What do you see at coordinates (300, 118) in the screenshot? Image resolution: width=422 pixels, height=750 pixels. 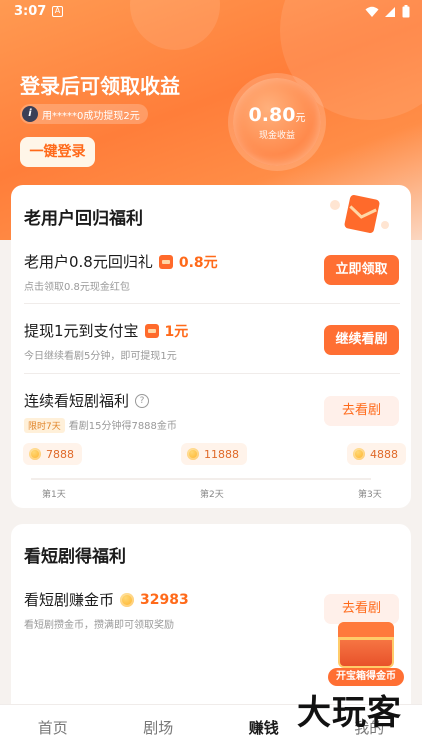 I see `cash-amount-unit: 元` at bounding box center [300, 118].